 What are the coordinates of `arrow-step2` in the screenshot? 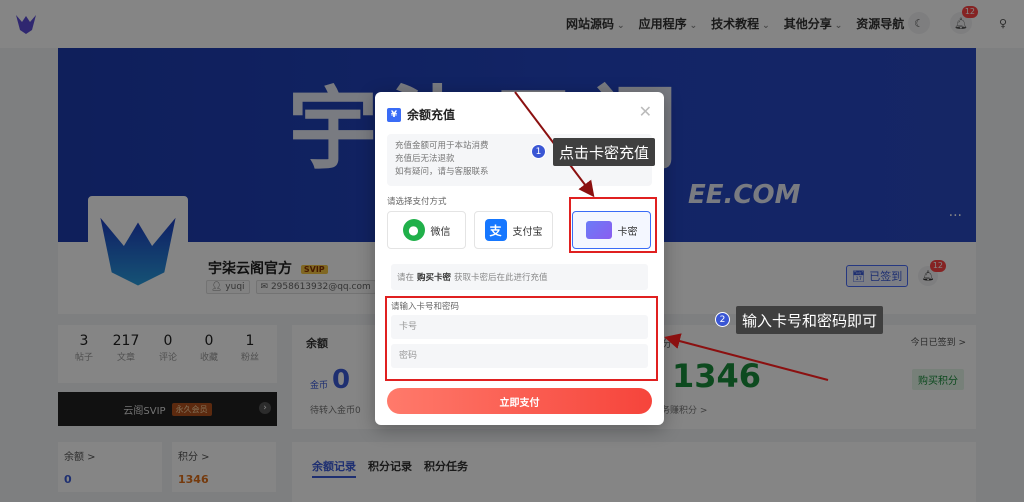 It's located at (746, 357).